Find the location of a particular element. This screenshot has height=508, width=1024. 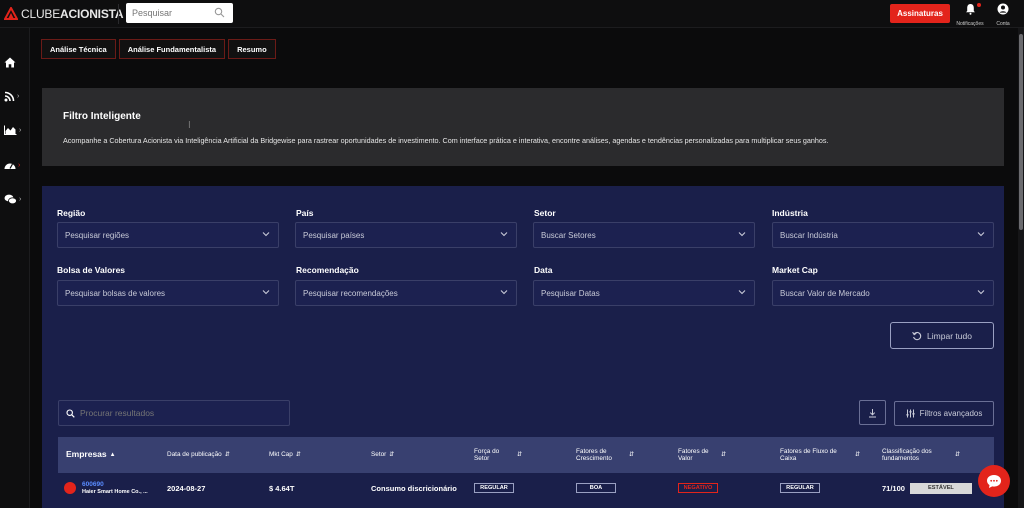

rss-icon is located at coordinates (9, 96).